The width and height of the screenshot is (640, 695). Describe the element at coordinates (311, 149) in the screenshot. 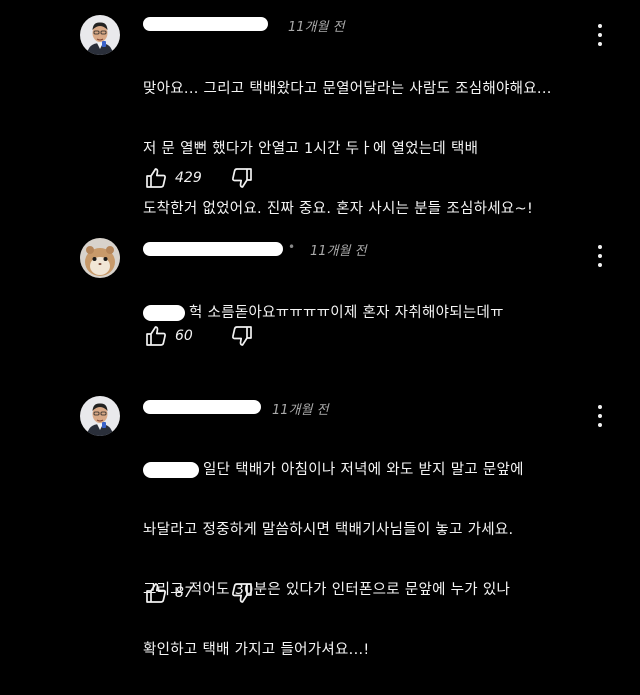

I see `comment-line: 저 문 열뻔 했다가 안열고 1시간 두ㅏ에 열었는데 택배` at that location.